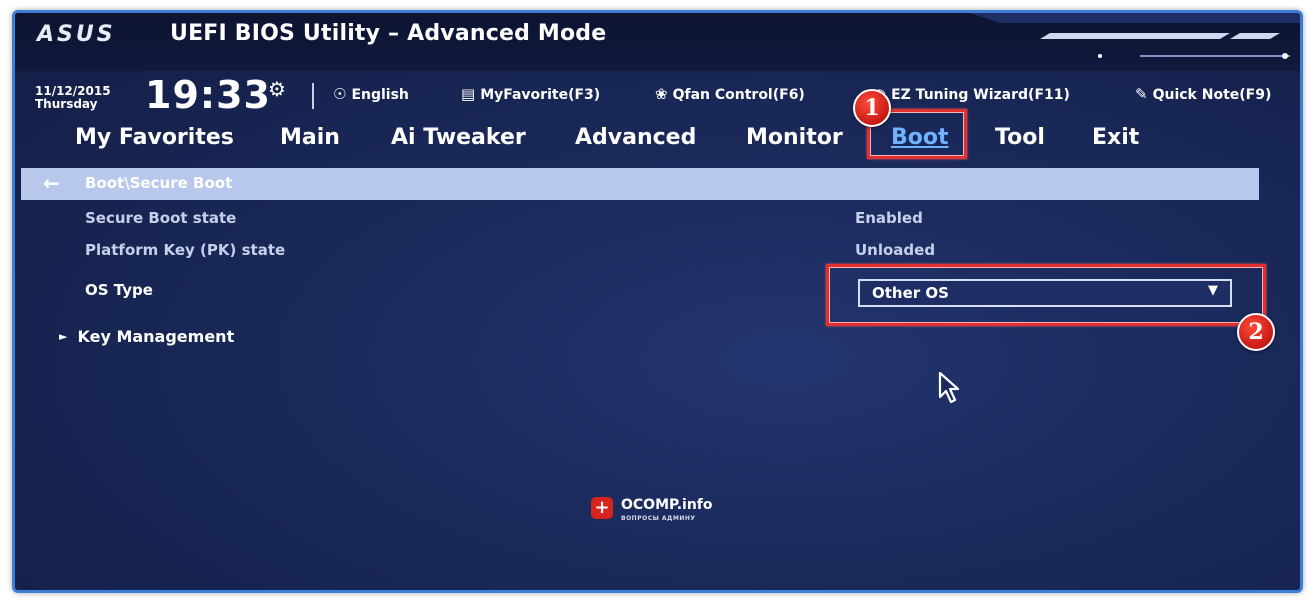  I want to click on plus-icon: +, so click(602, 508).